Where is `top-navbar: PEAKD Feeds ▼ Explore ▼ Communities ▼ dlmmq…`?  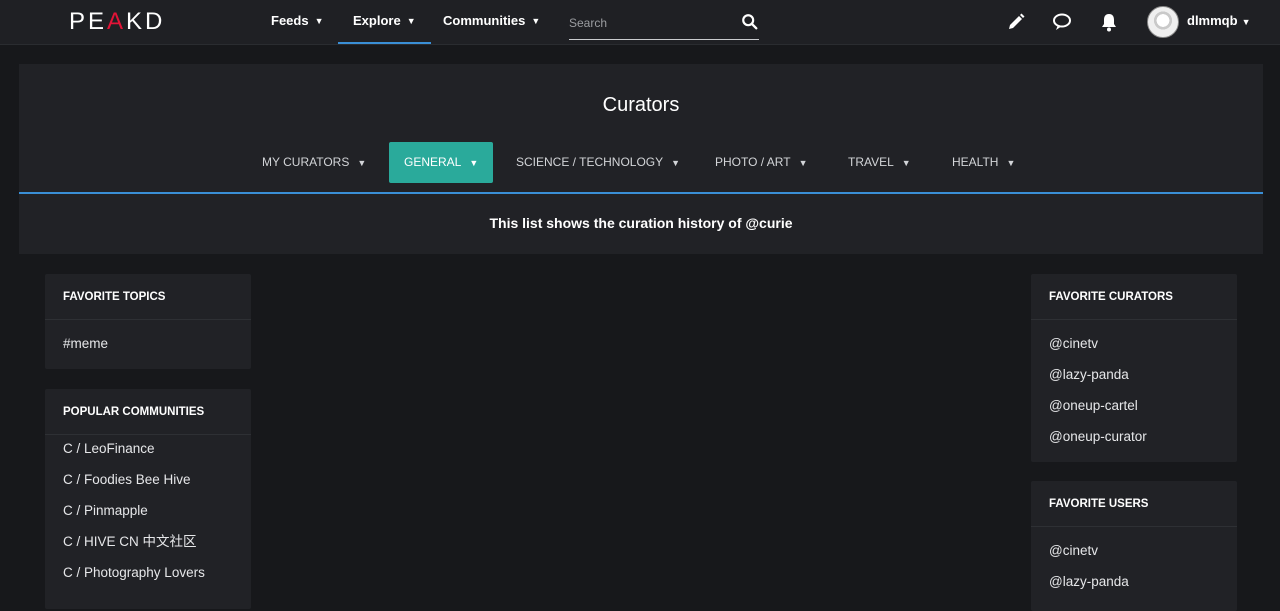 top-navbar: PEAKD Feeds ▼ Explore ▼ Communities ▼ dlmmq… is located at coordinates (640, 22).